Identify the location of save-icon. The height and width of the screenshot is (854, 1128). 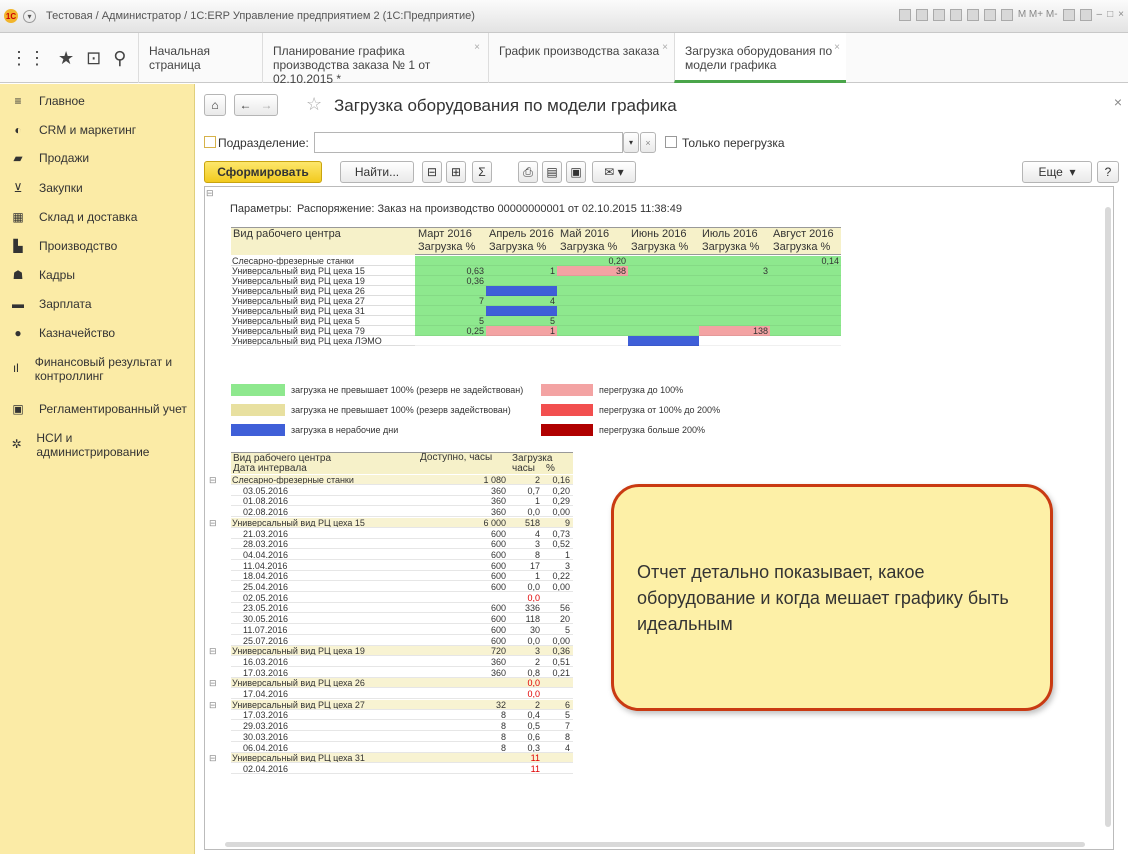
(904, 15).